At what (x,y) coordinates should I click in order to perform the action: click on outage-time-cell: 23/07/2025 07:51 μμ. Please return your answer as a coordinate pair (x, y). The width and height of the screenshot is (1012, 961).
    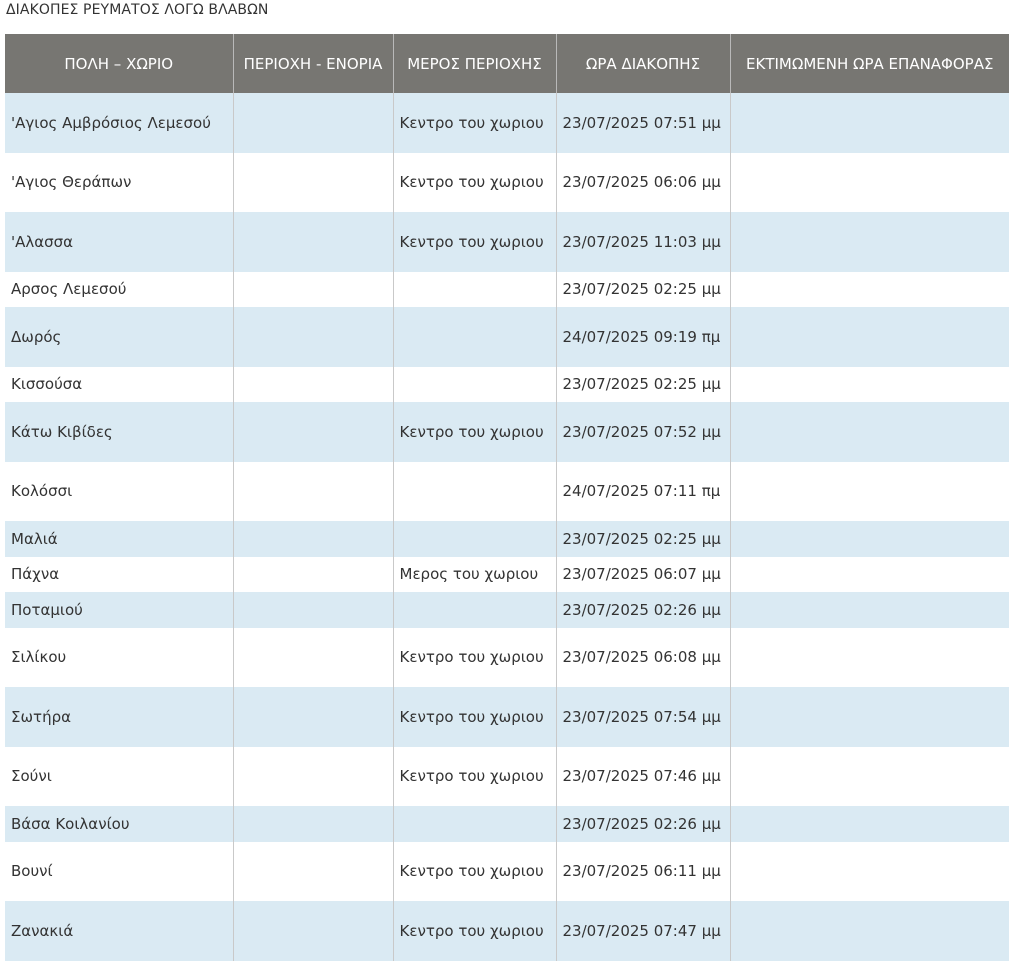
    Looking at the image, I should click on (642, 123).